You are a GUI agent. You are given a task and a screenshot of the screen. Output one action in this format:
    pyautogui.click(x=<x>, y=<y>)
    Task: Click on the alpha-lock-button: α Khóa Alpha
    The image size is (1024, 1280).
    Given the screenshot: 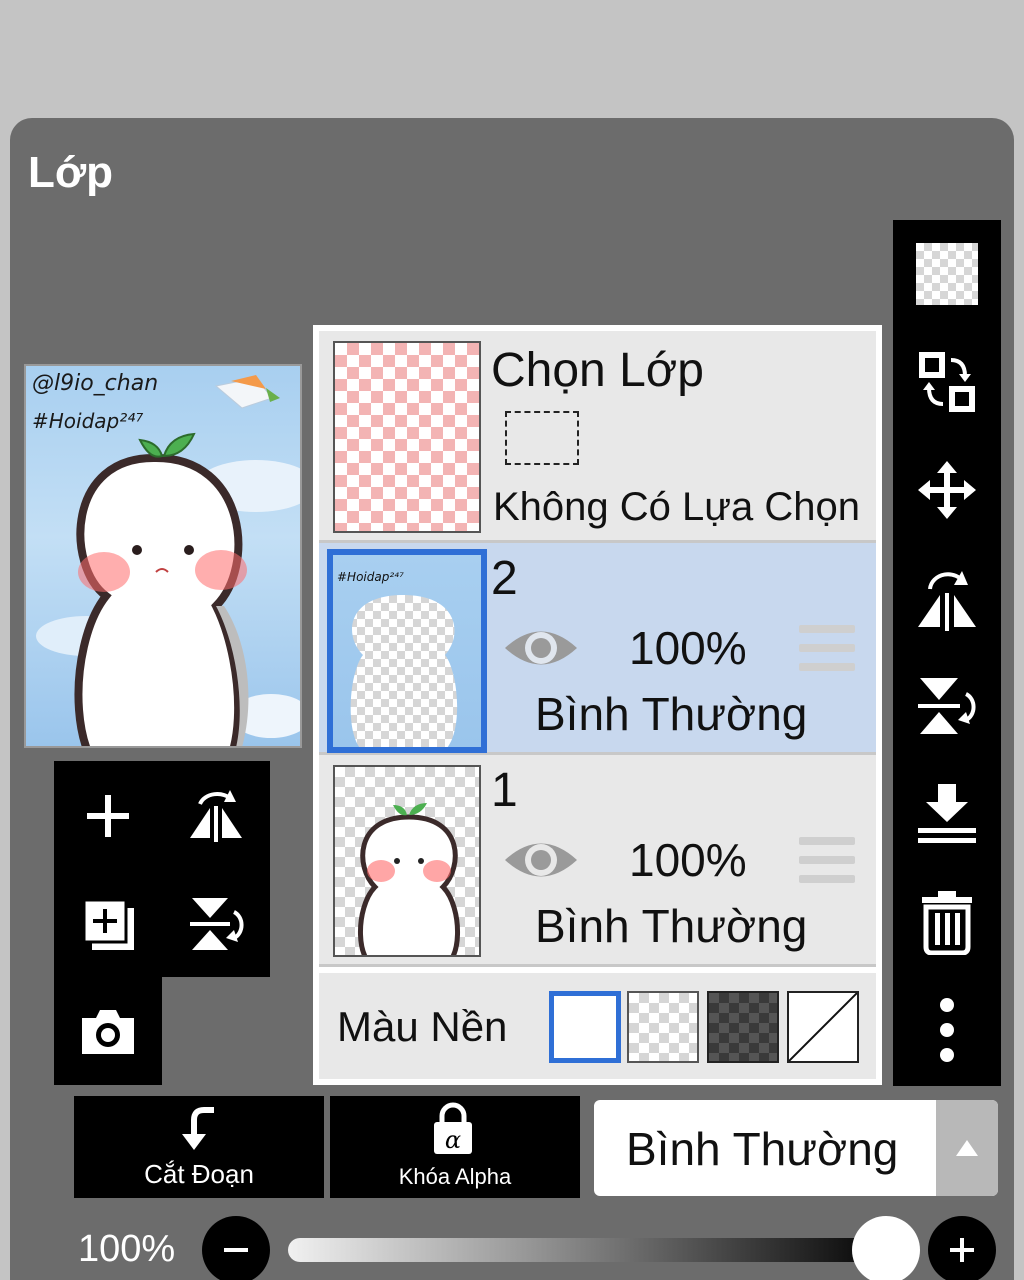 What is the action you would take?
    pyautogui.click(x=455, y=1147)
    